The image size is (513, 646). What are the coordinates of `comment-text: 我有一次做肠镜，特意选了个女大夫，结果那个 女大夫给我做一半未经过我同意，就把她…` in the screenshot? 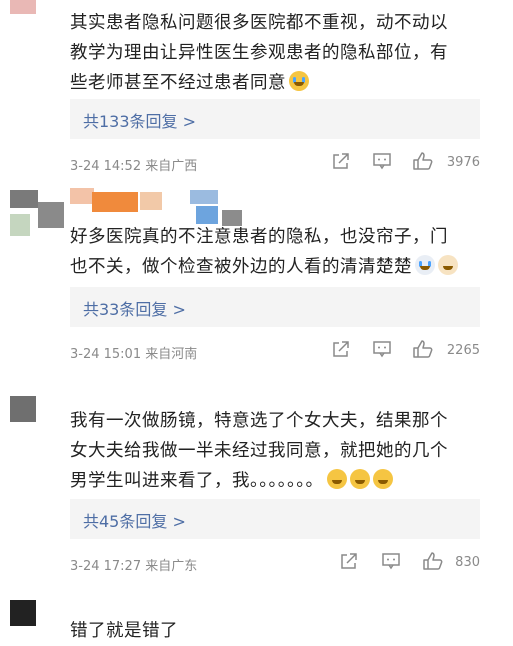 It's located at (259, 451).